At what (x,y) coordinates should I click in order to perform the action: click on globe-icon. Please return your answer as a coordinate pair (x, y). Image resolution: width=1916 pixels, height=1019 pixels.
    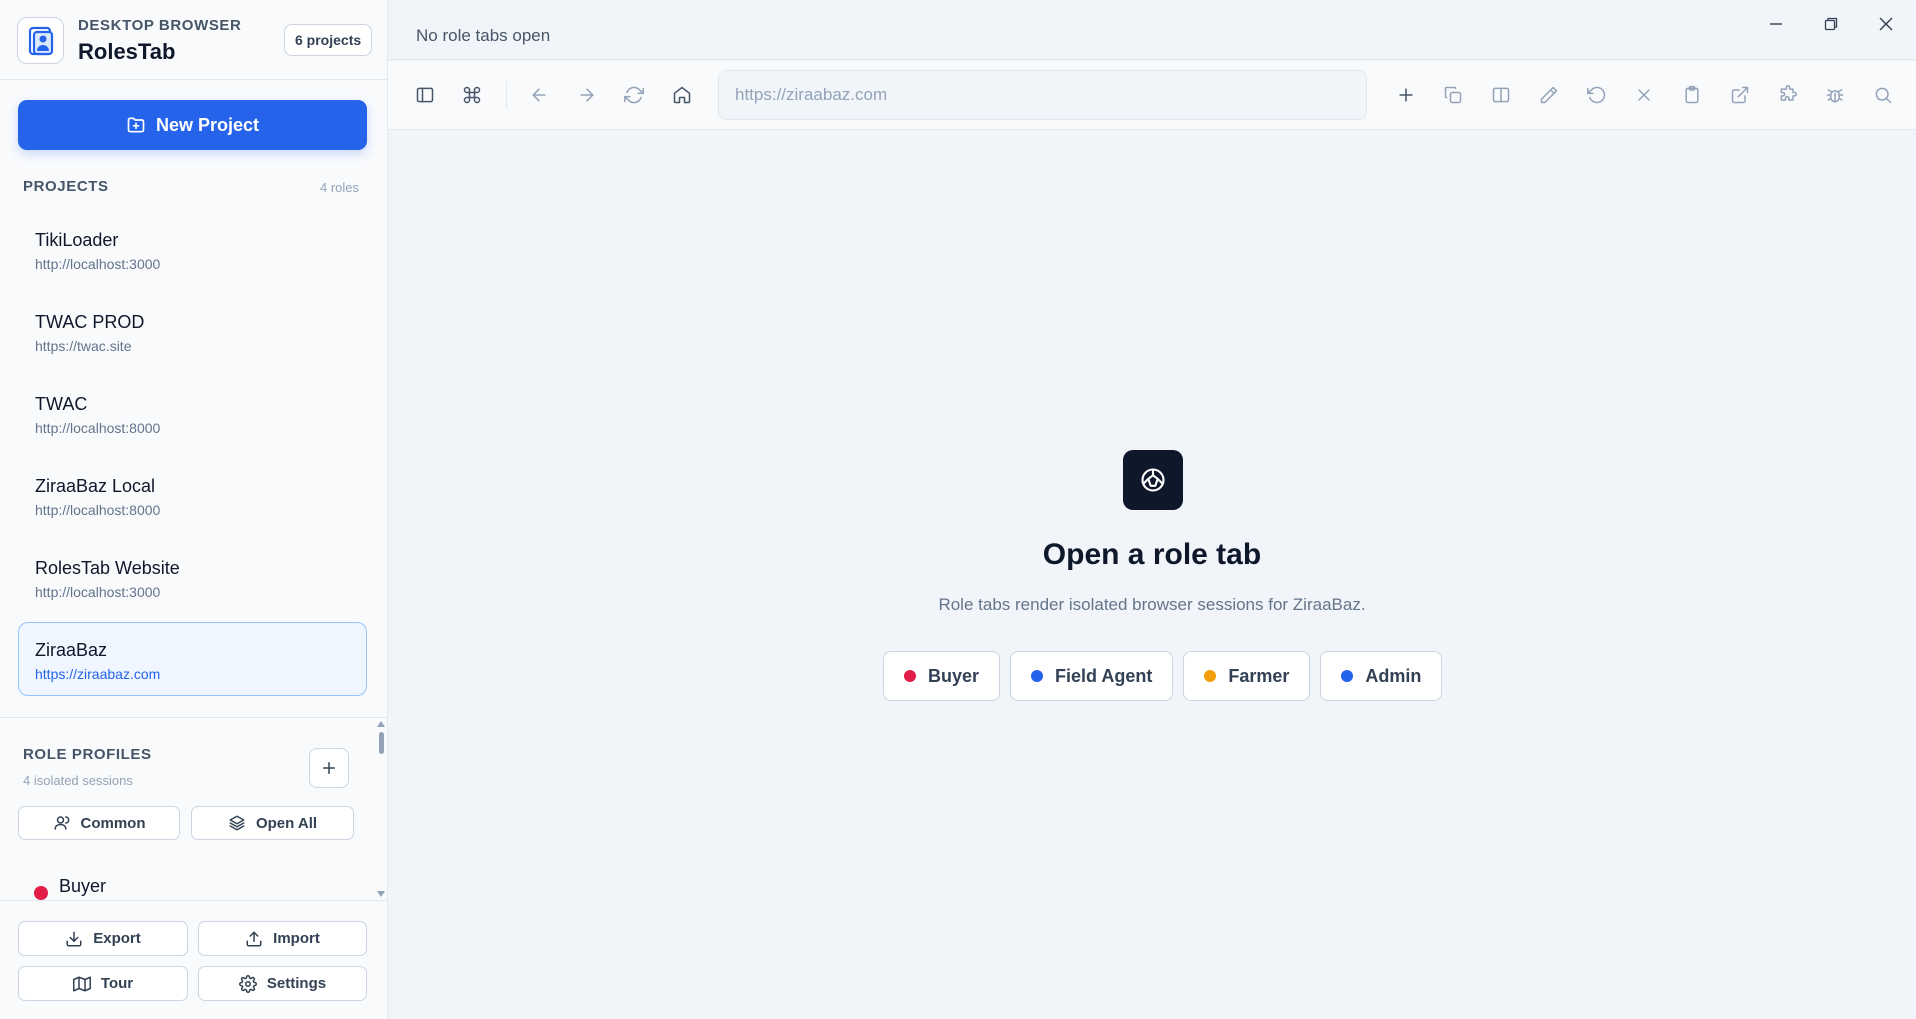
    Looking at the image, I should click on (1153, 480).